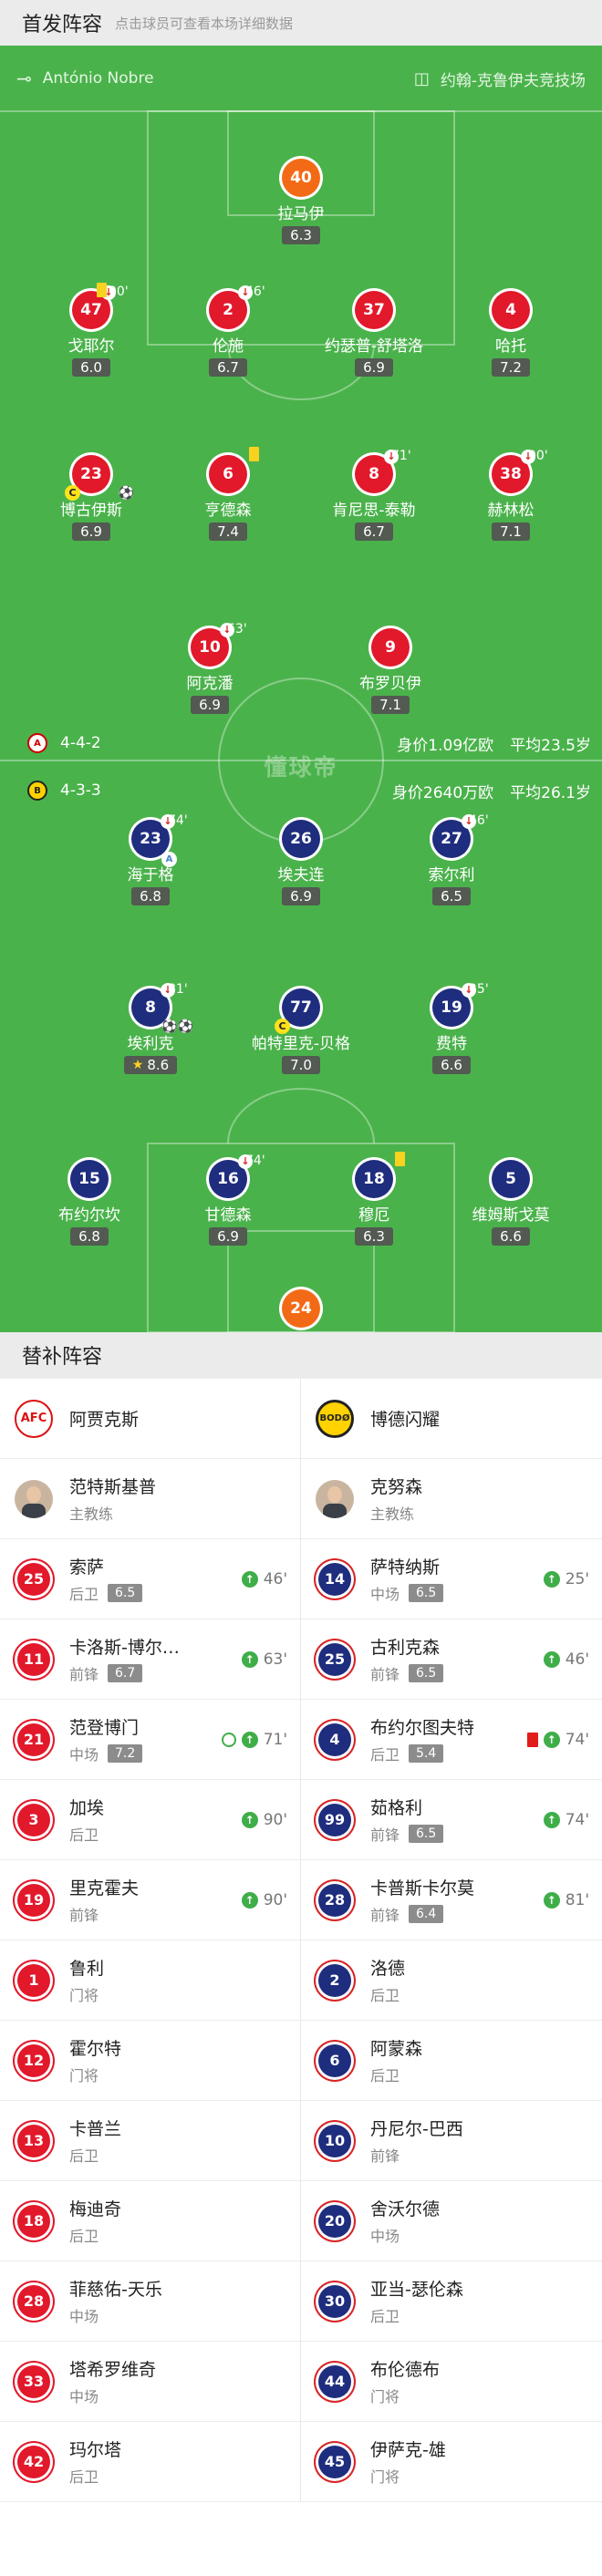 This screenshot has height=2576, width=602. Describe the element at coordinates (237, 1176) in the screenshot. I see `player-number: 16 ↓ 74'` at that location.